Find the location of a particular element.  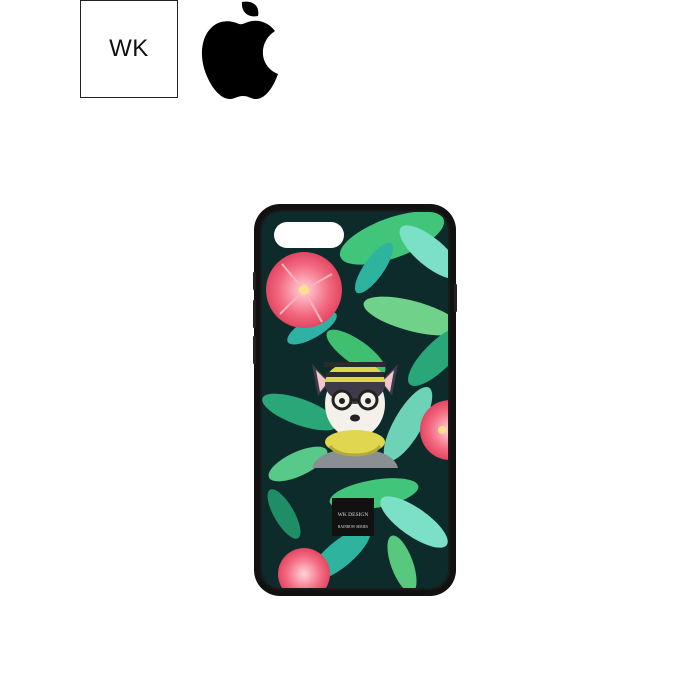

badge-title: WK DESIGN is located at coordinates (353, 515).